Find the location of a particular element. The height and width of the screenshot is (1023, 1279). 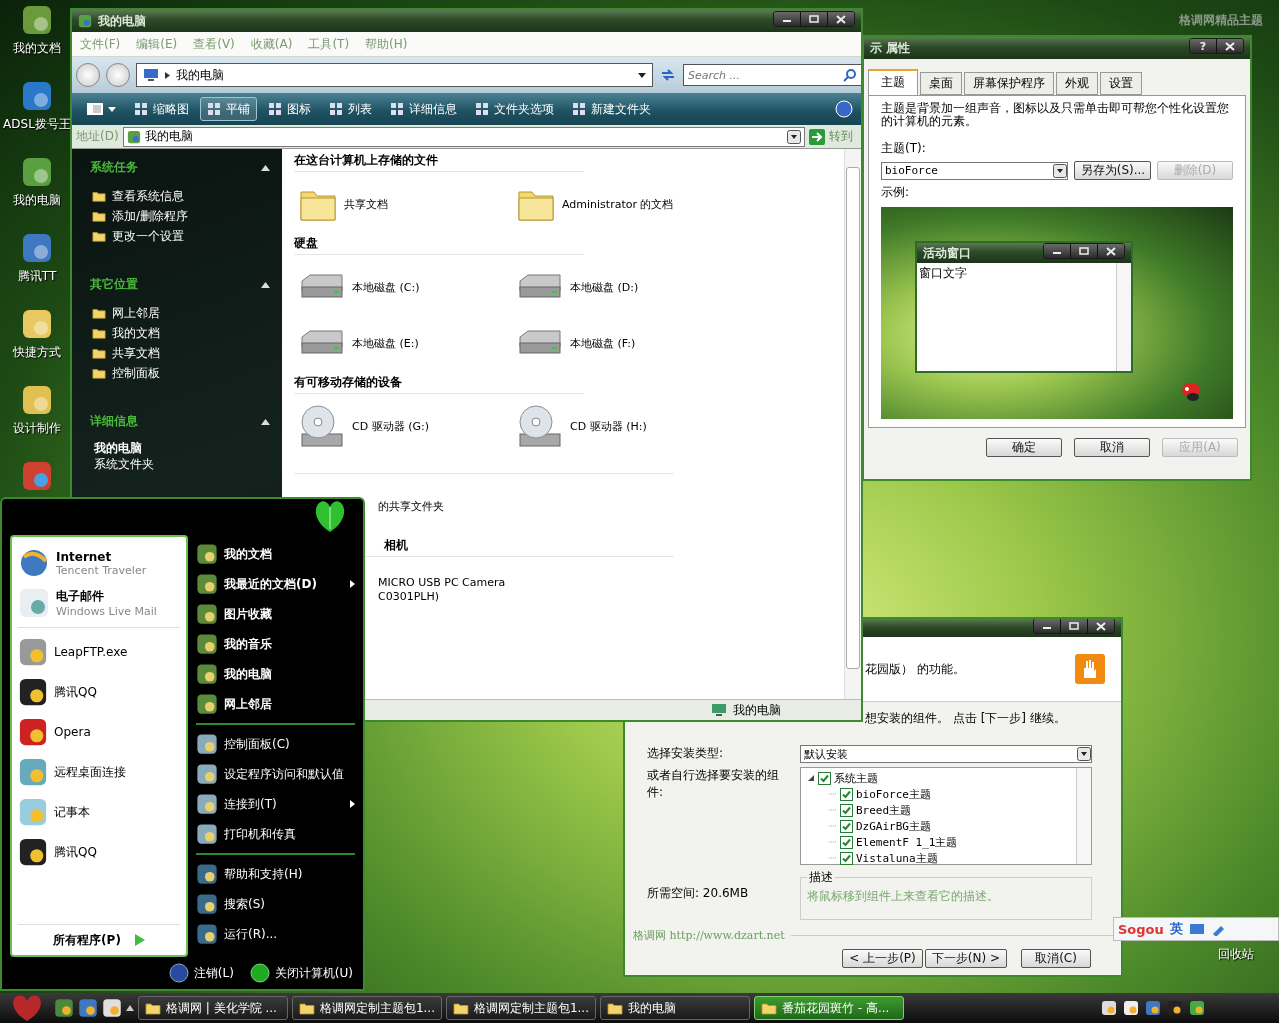

tree-item: DzGAirBG主题 is located at coordinates (893, 826).